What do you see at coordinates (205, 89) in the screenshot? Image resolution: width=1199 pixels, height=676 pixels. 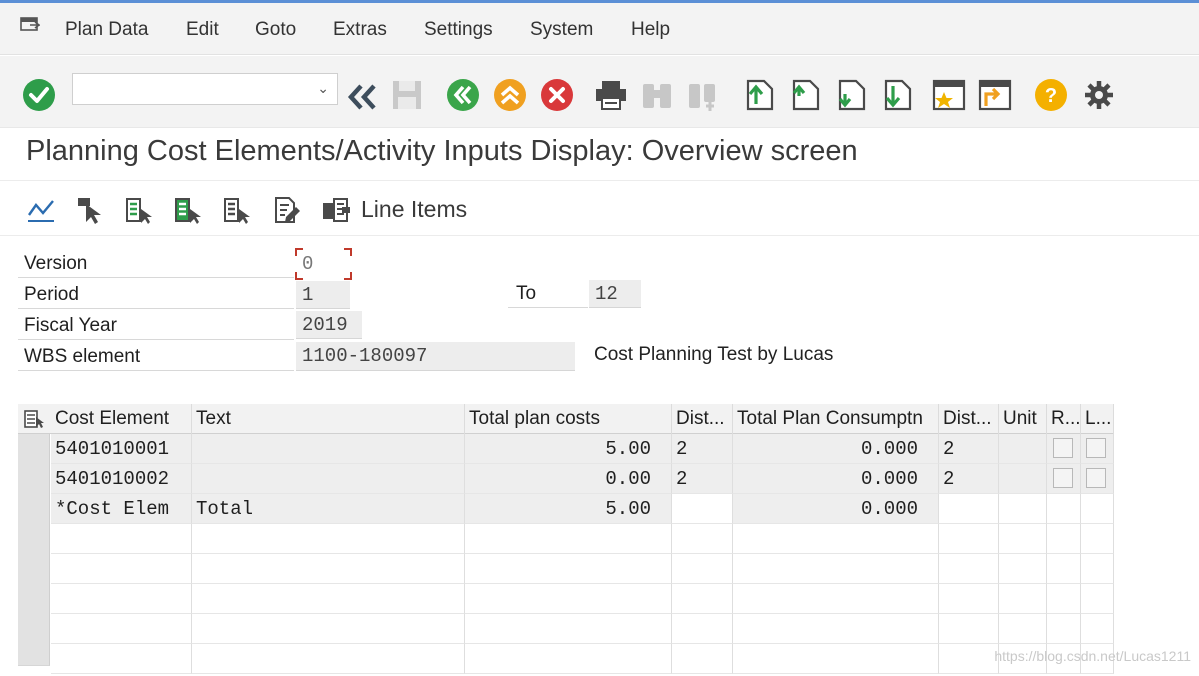 I see `command-field: ⌄` at bounding box center [205, 89].